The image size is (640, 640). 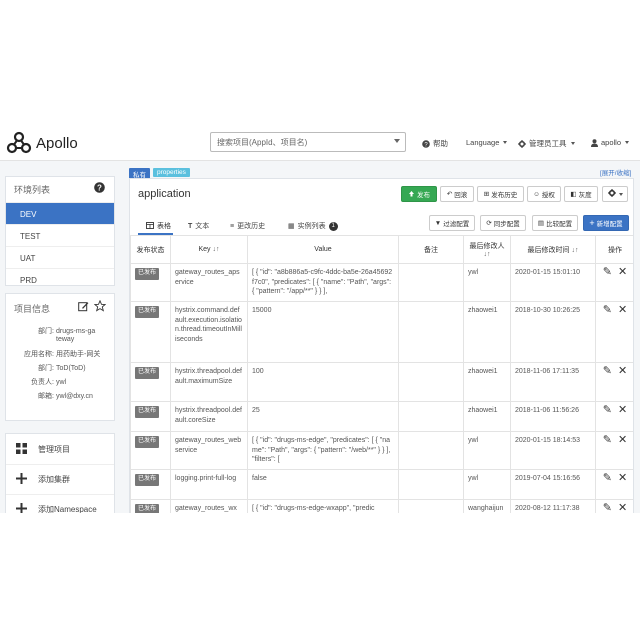 What do you see at coordinates (553, 332) in the screenshot?
I see `time-cell: 2018-10-30 10:26:25` at bounding box center [553, 332].